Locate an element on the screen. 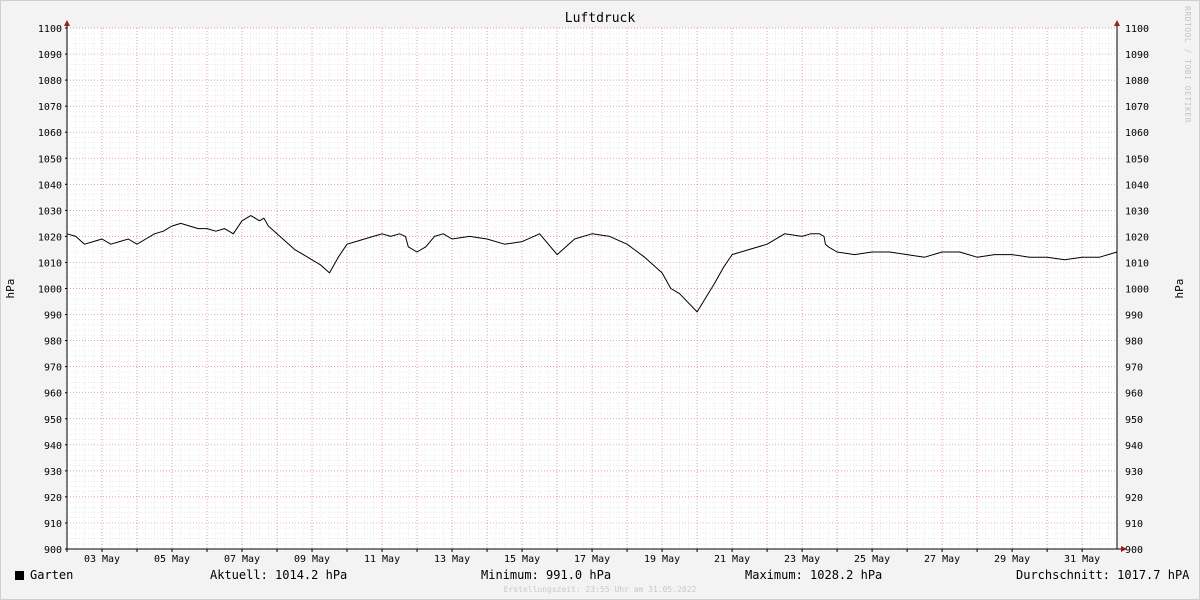 The width and height of the screenshot is (1200, 600). x-tick-label: 07 May is located at coordinates (242, 559).